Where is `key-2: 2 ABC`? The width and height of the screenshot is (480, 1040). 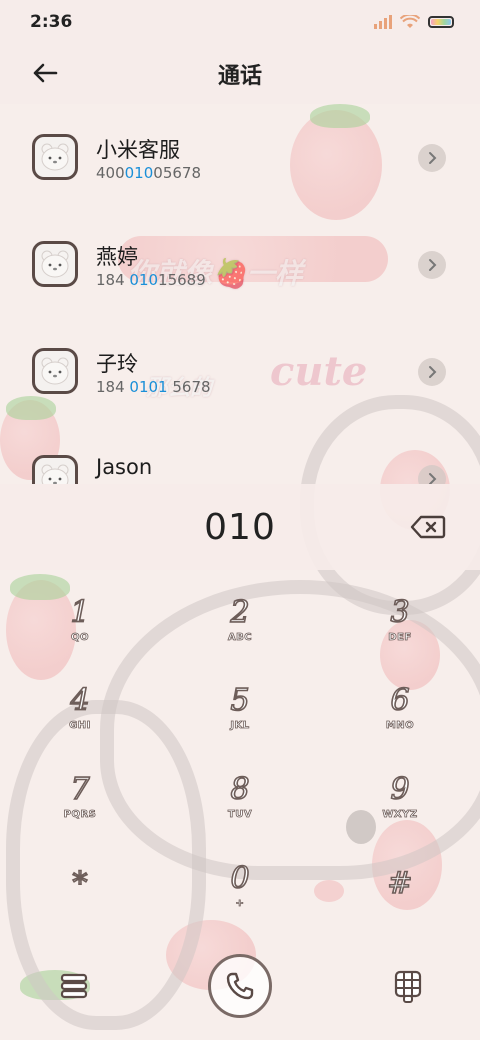
key-2: 2 ABC is located at coordinates (240, 620).